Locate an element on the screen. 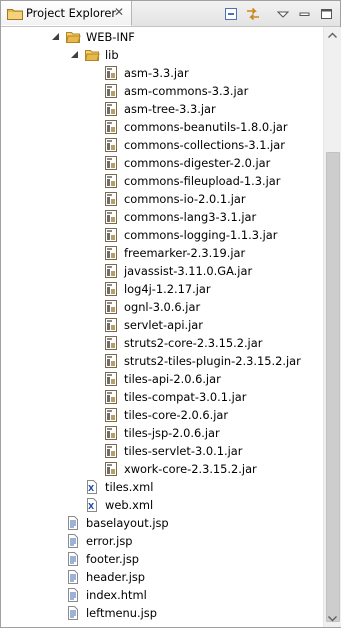  tree-item-jar: commons-logging-1.1.3.jar is located at coordinates (161, 235).